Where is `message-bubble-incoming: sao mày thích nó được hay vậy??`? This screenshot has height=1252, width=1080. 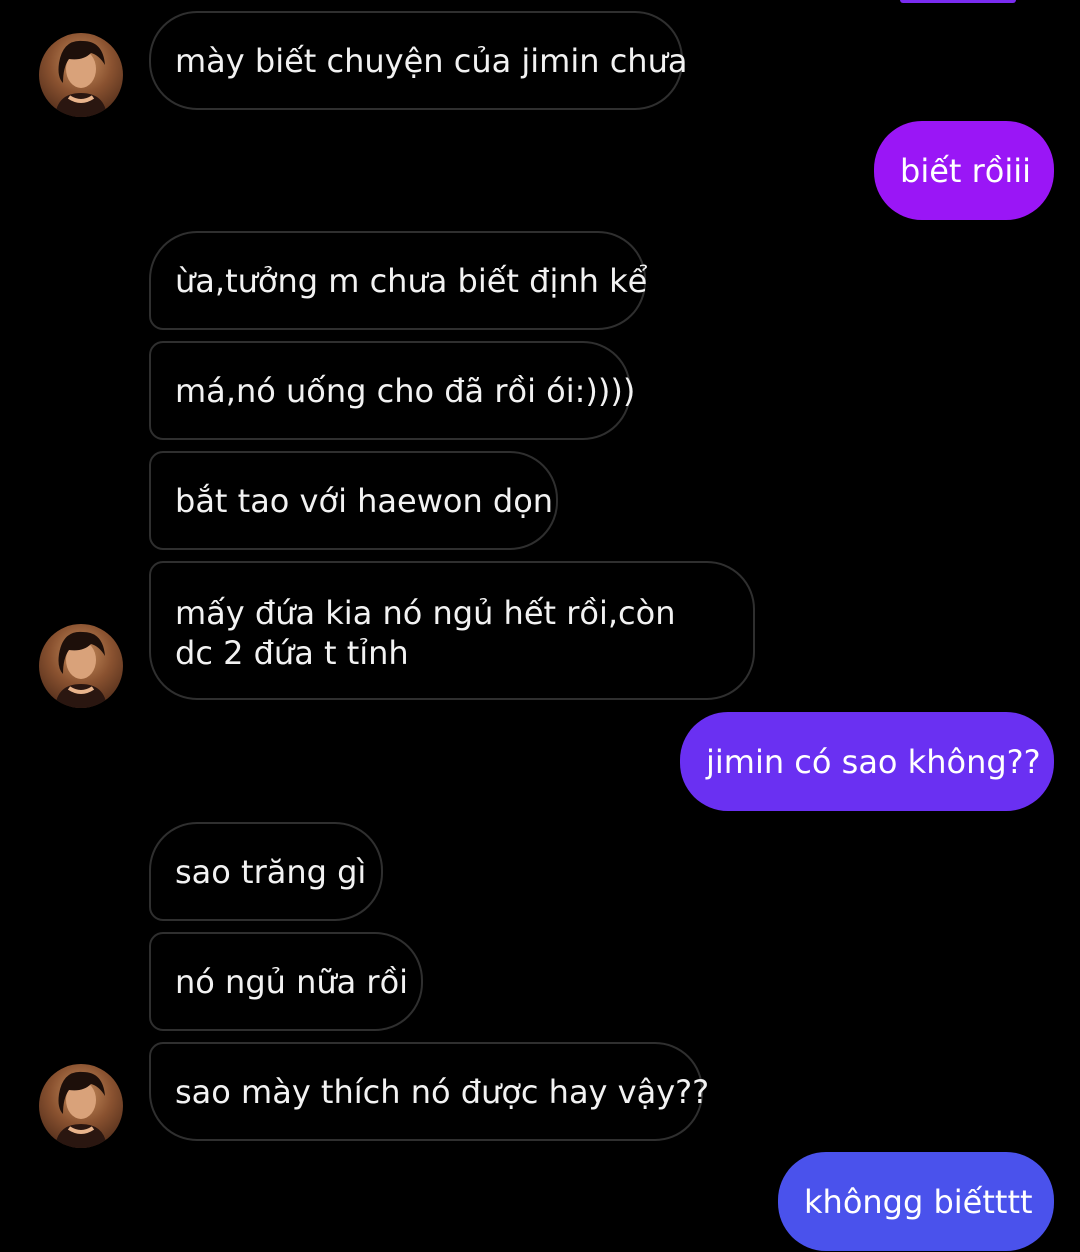 message-bubble-incoming: sao mày thích nó được hay vậy?? is located at coordinates (429, 1091).